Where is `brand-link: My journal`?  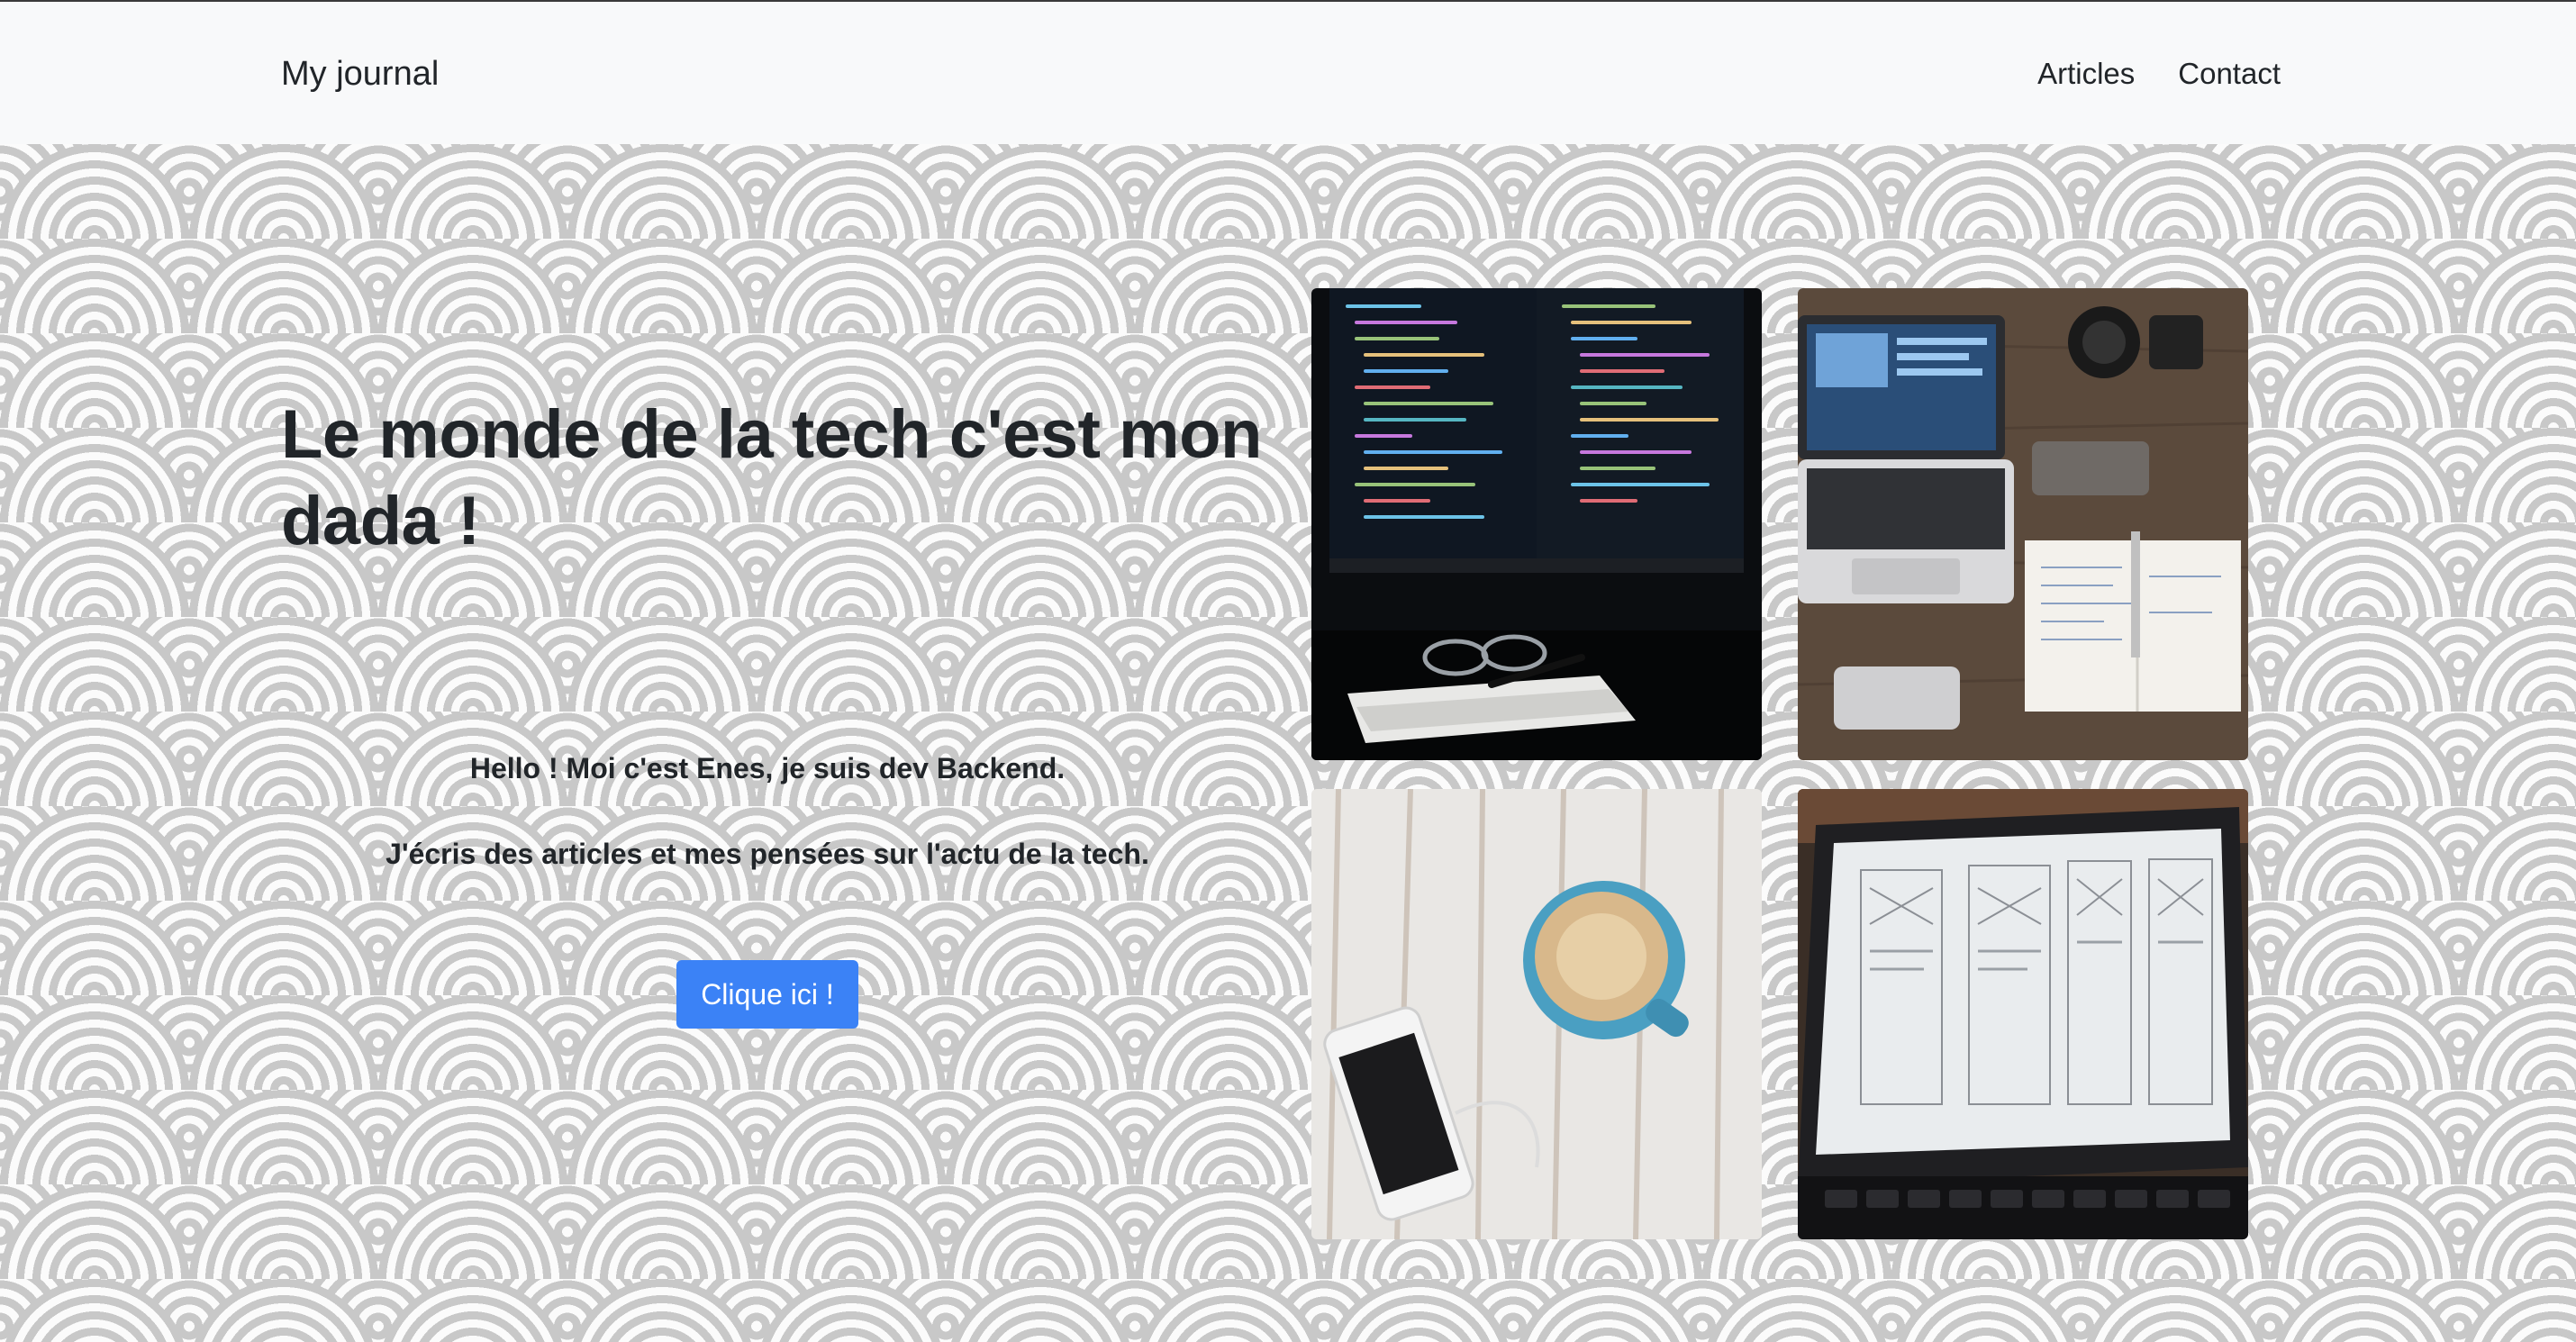 brand-link: My journal is located at coordinates (360, 74).